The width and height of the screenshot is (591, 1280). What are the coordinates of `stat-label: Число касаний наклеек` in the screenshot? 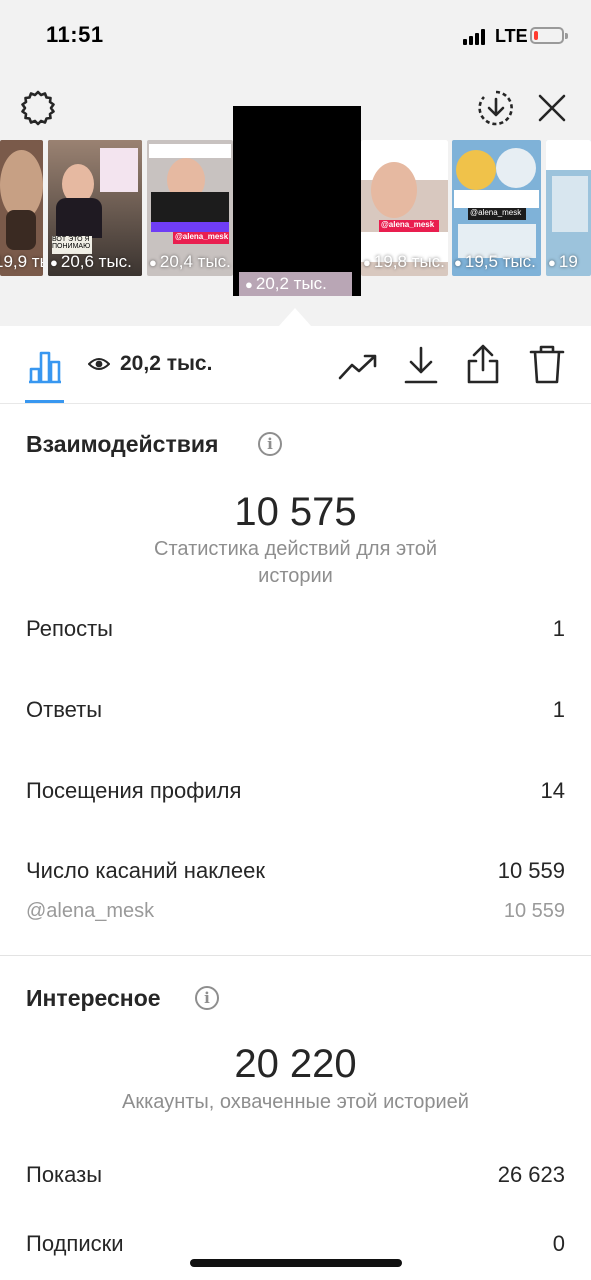 It's located at (145, 870).